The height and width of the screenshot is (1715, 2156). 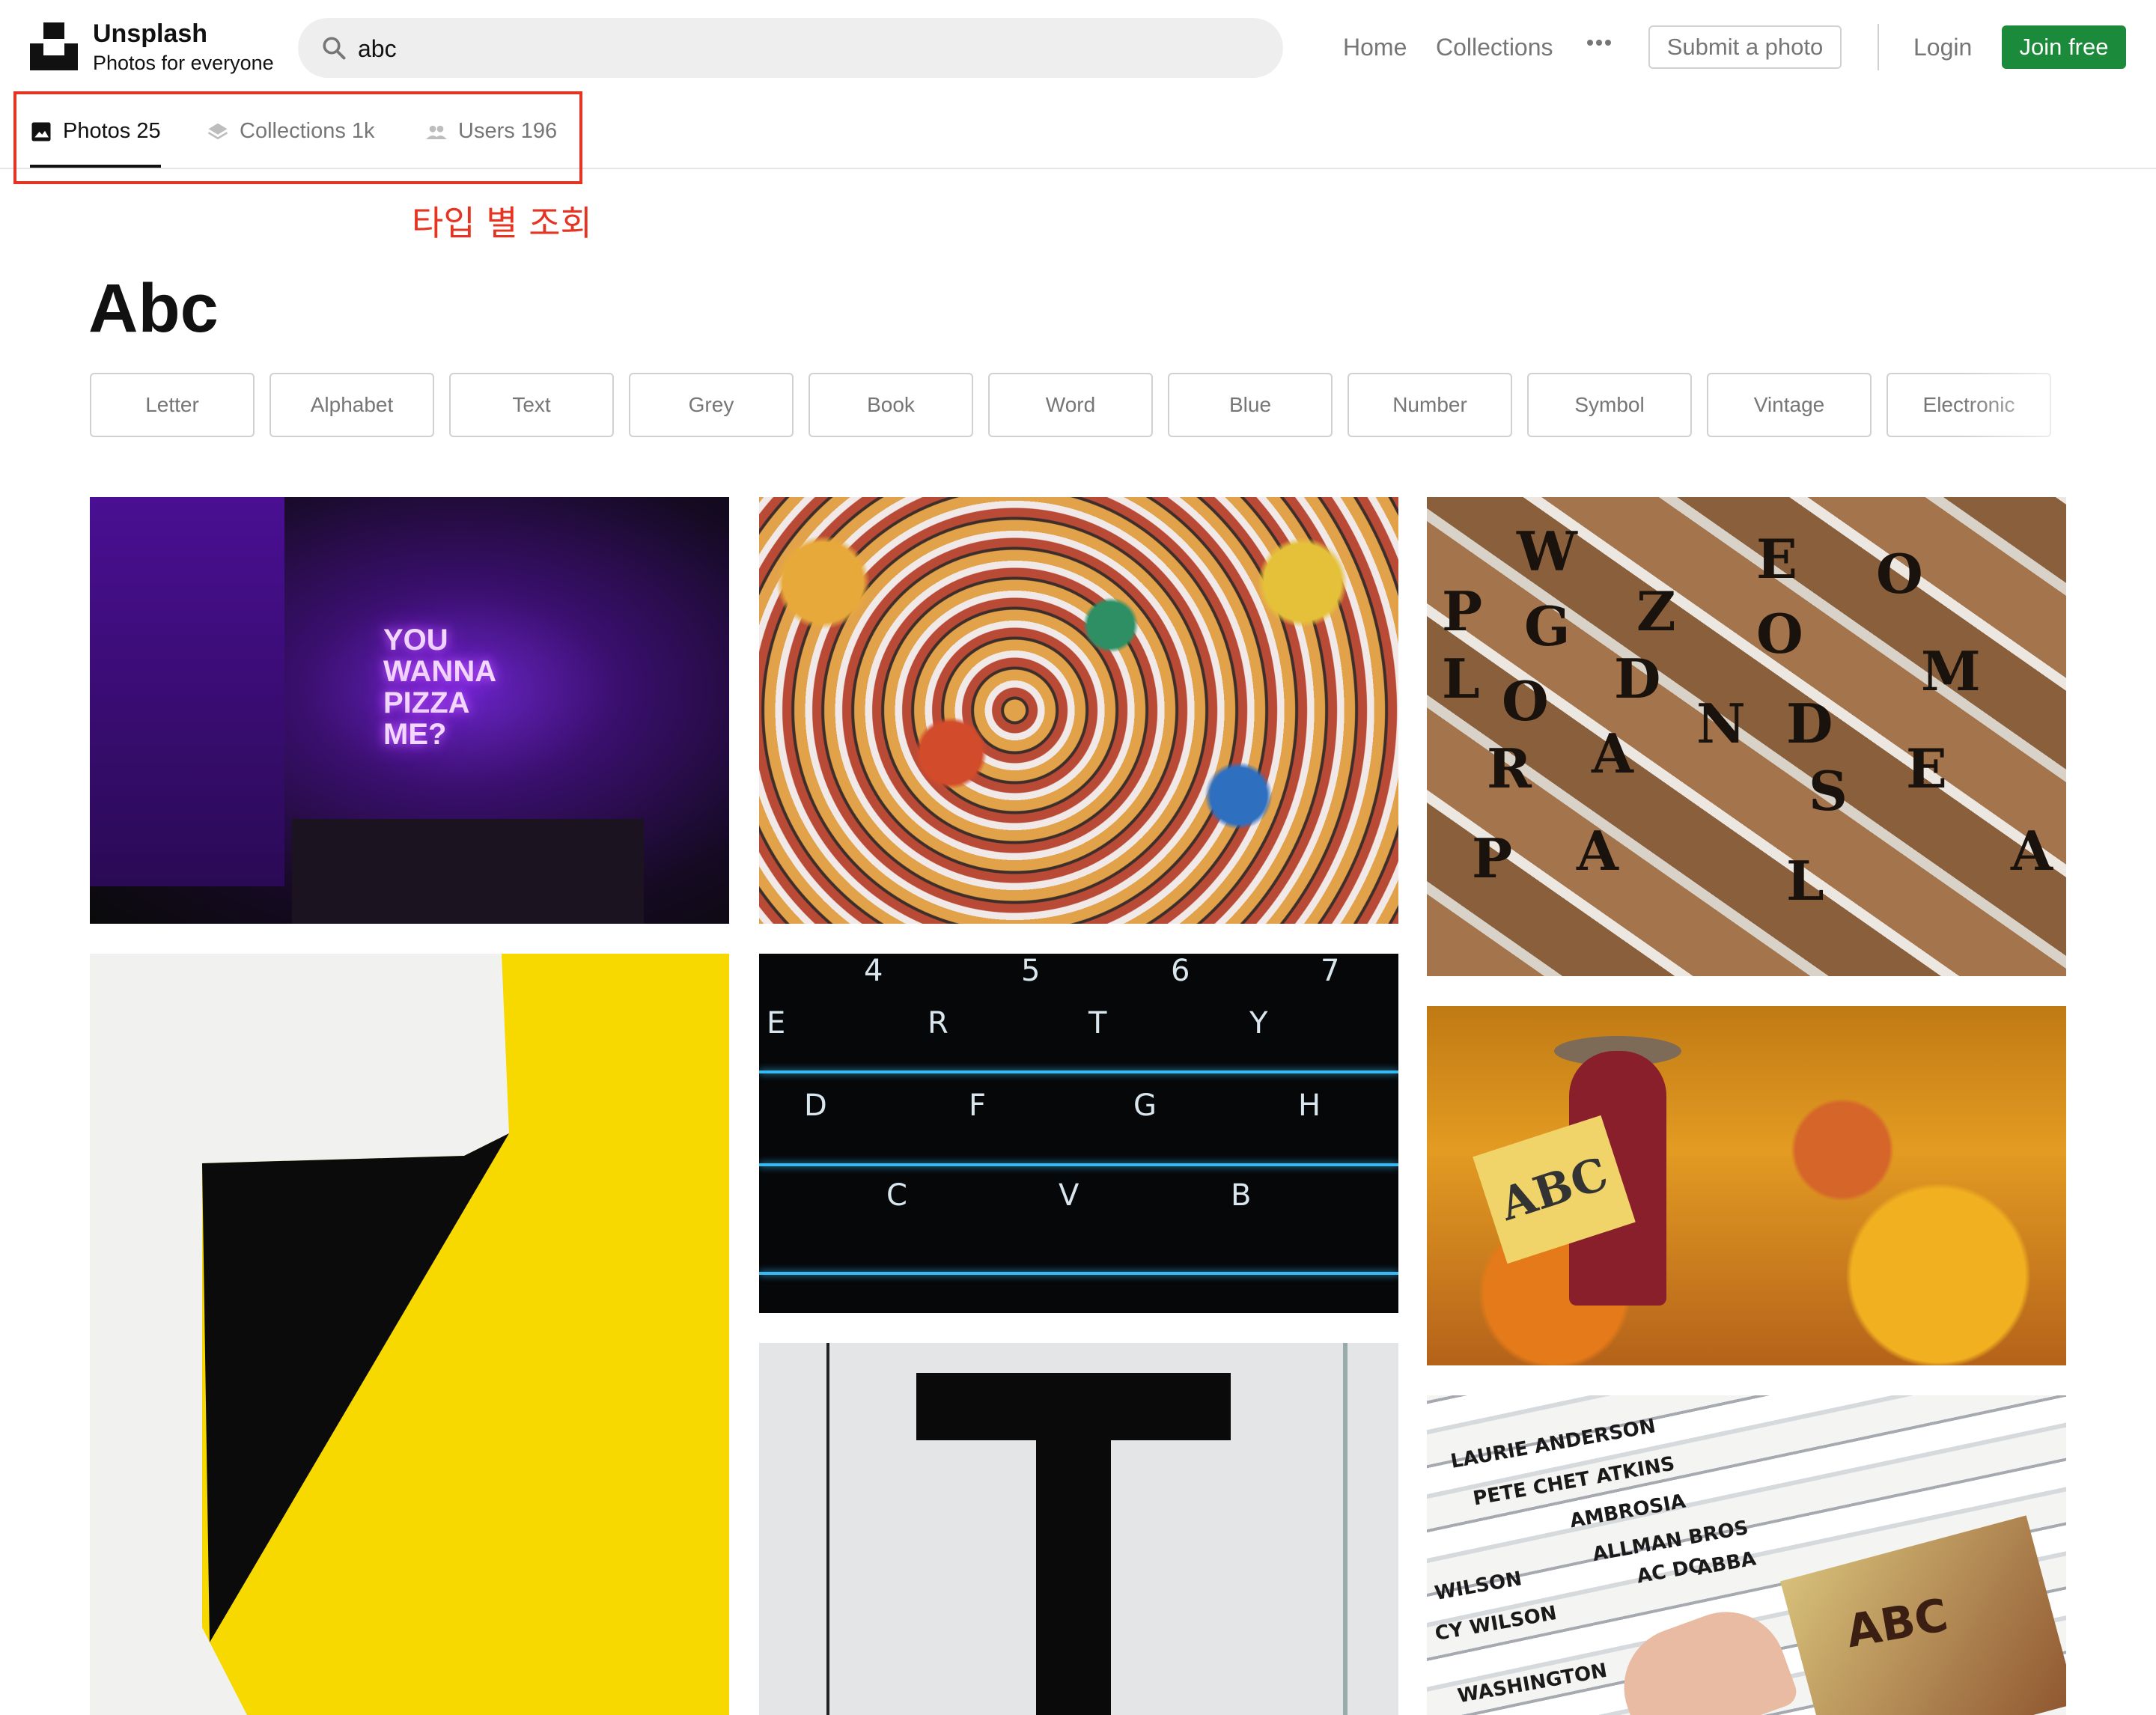 I want to click on brand-name: Unsplash, so click(x=150, y=33).